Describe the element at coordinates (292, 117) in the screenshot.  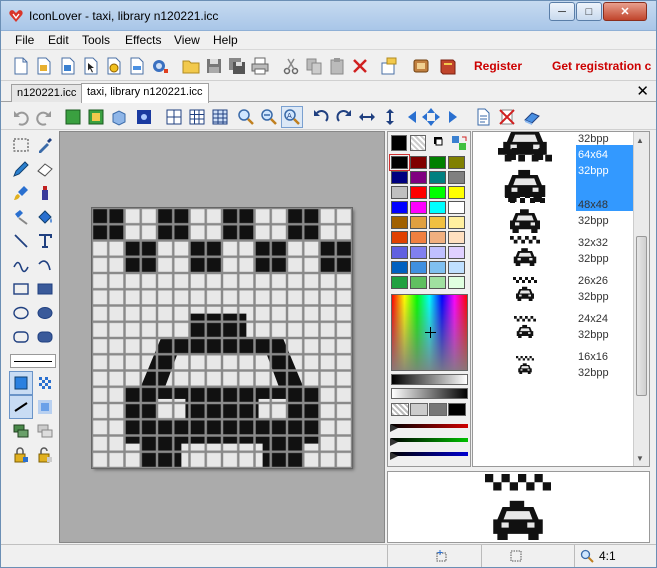
I see `zoom-fit-icon: A` at that location.